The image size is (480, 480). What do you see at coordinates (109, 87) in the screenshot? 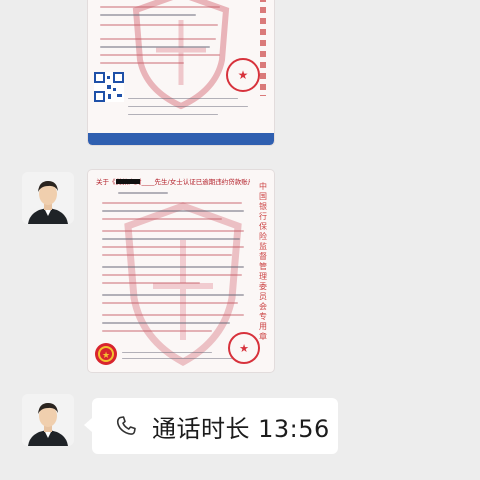
I see `qr-code-icon` at bounding box center [109, 87].